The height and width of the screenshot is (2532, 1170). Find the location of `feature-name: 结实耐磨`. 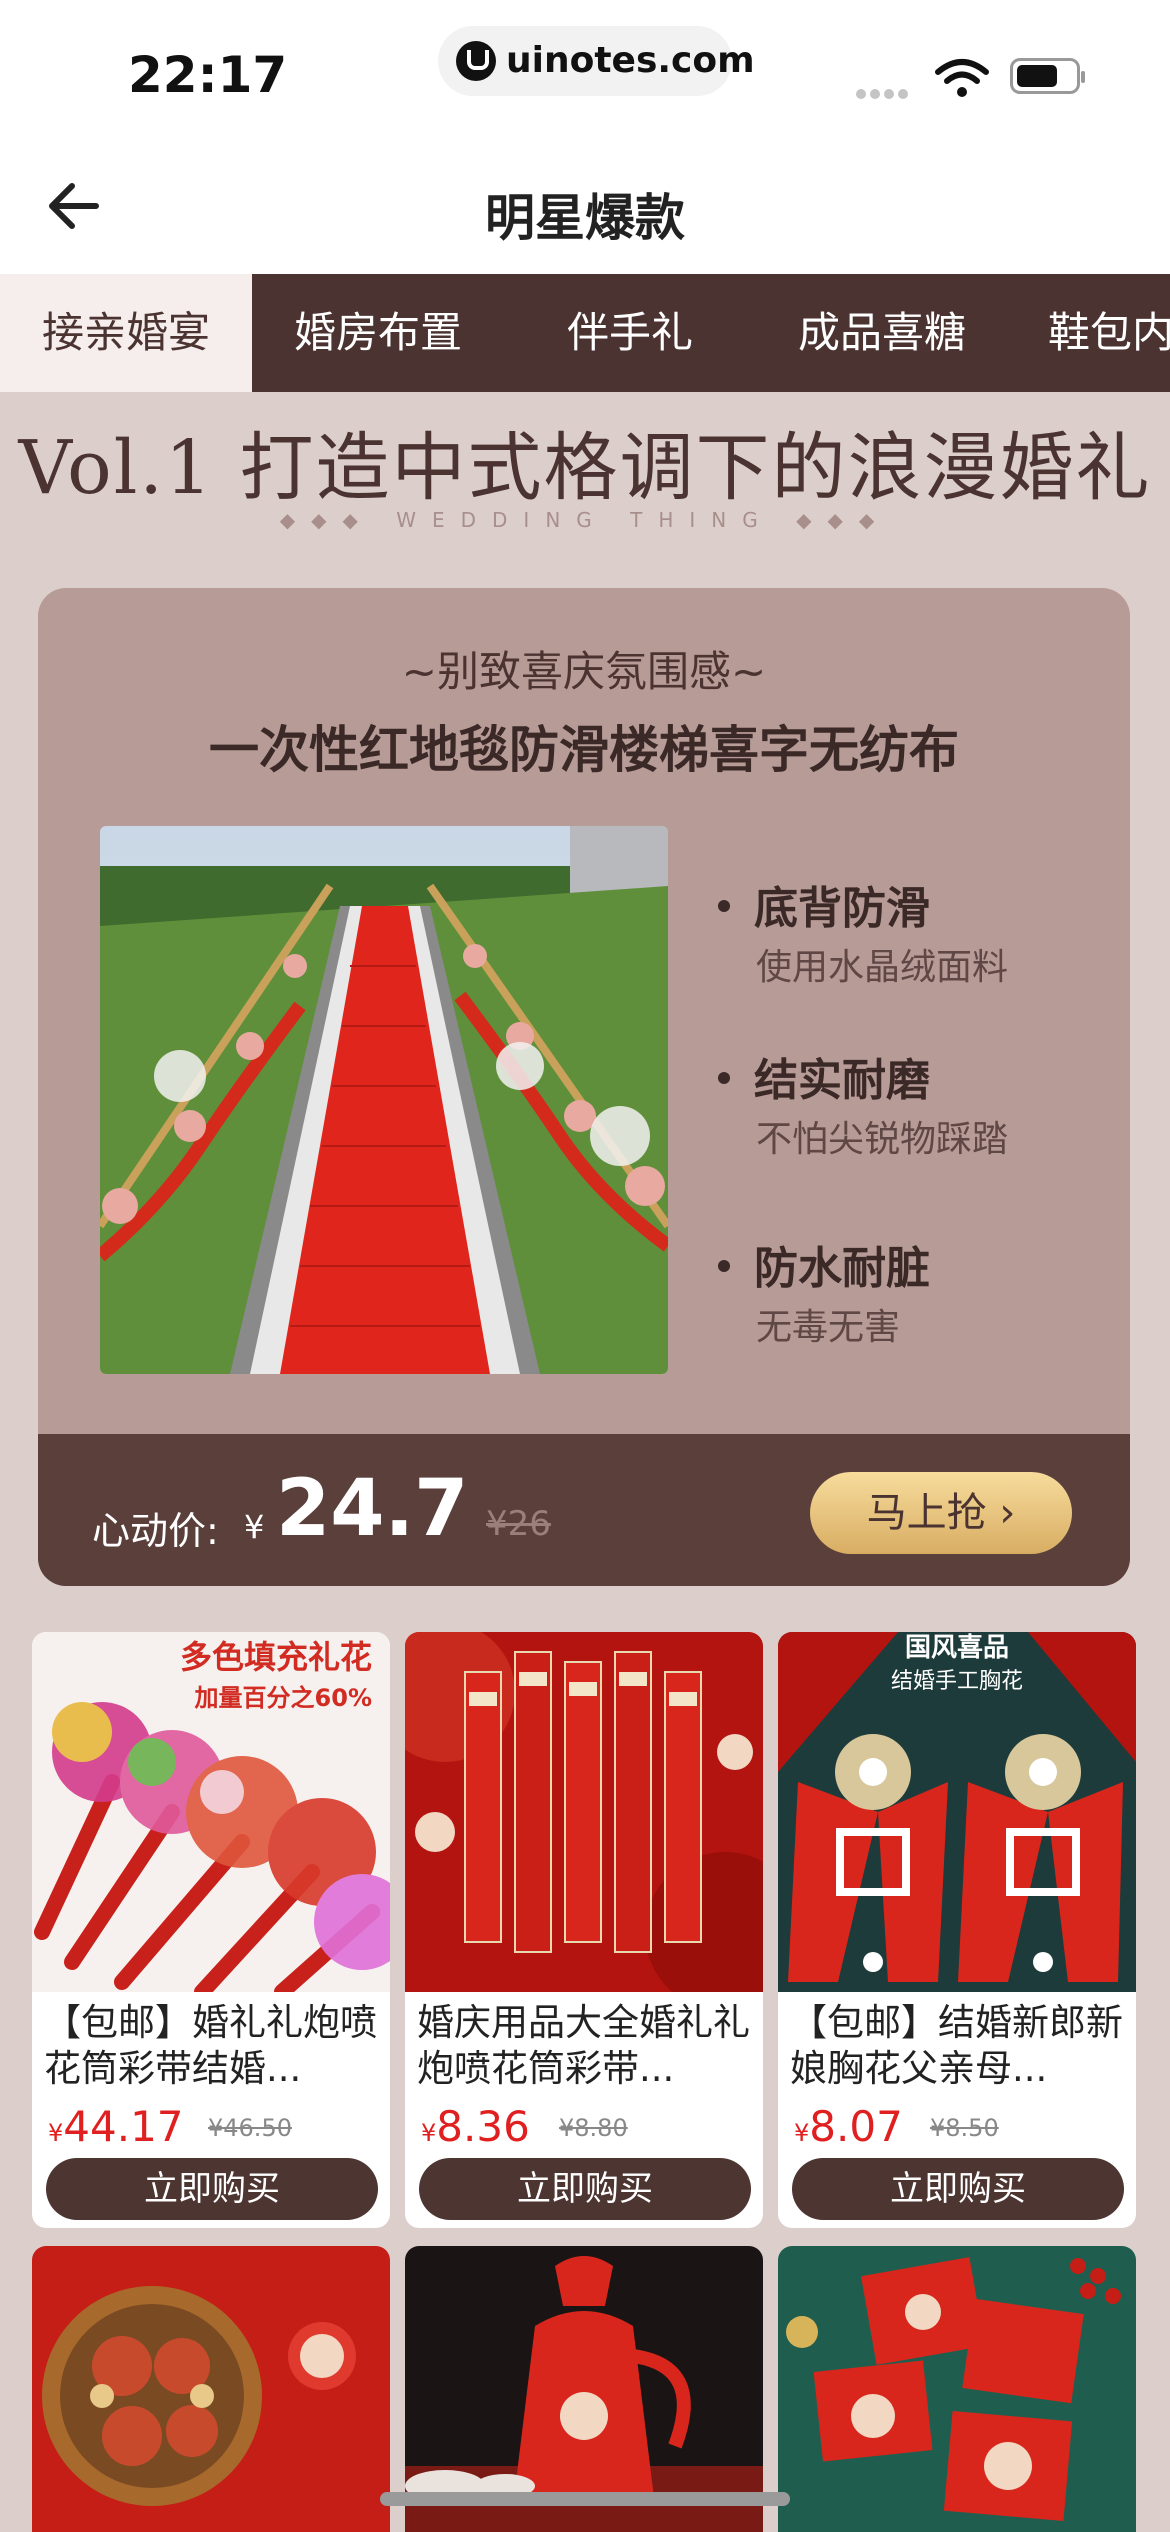

feature-name: 结实耐磨 is located at coordinates (842, 1080).